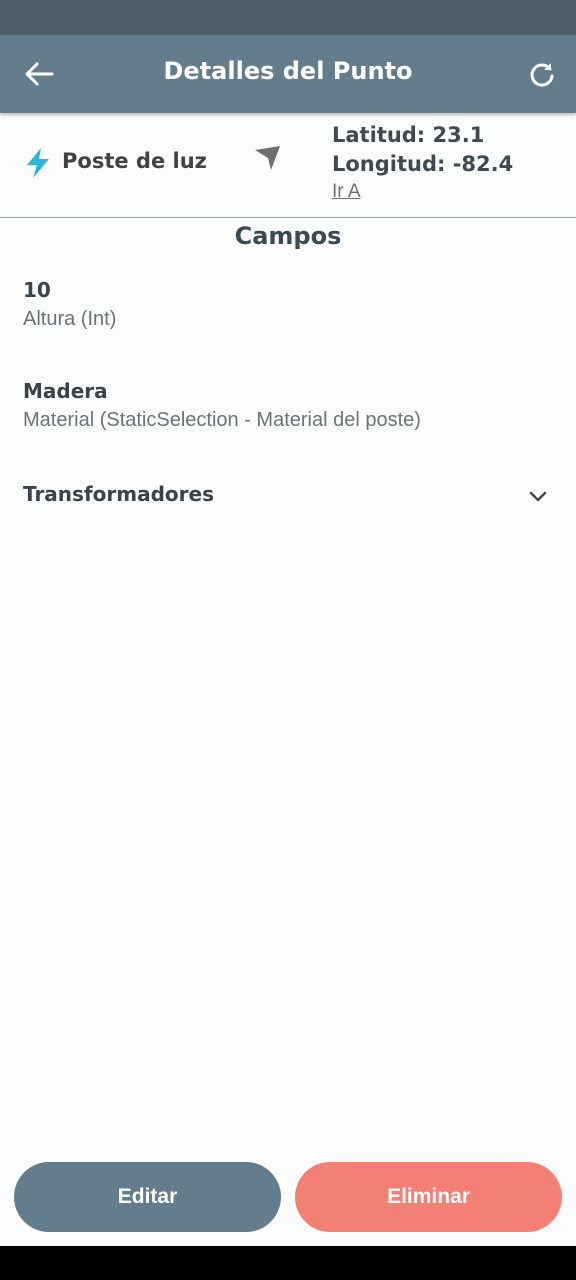 Image resolution: width=576 pixels, height=1280 pixels. What do you see at coordinates (134, 161) in the screenshot?
I see `point-name: Poste de luz` at bounding box center [134, 161].